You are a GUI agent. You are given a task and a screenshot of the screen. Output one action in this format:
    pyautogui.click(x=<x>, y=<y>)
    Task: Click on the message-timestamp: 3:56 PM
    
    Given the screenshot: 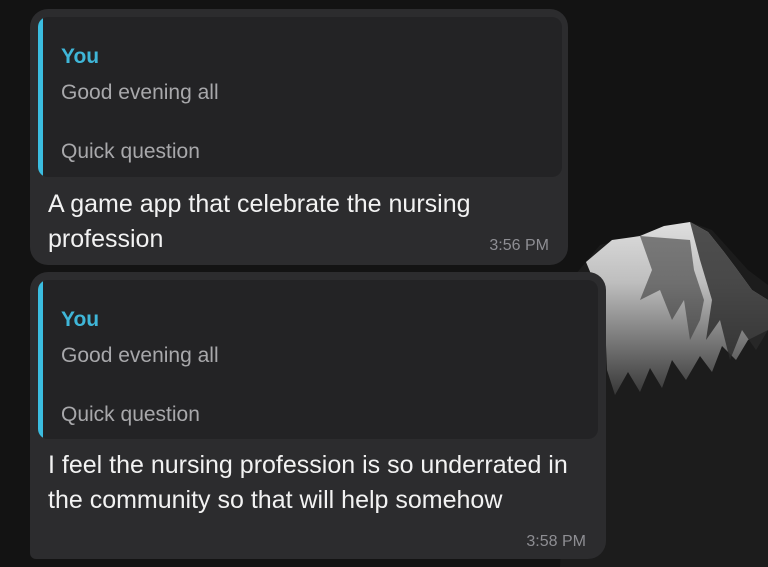 What is the action you would take?
    pyautogui.click(x=519, y=245)
    